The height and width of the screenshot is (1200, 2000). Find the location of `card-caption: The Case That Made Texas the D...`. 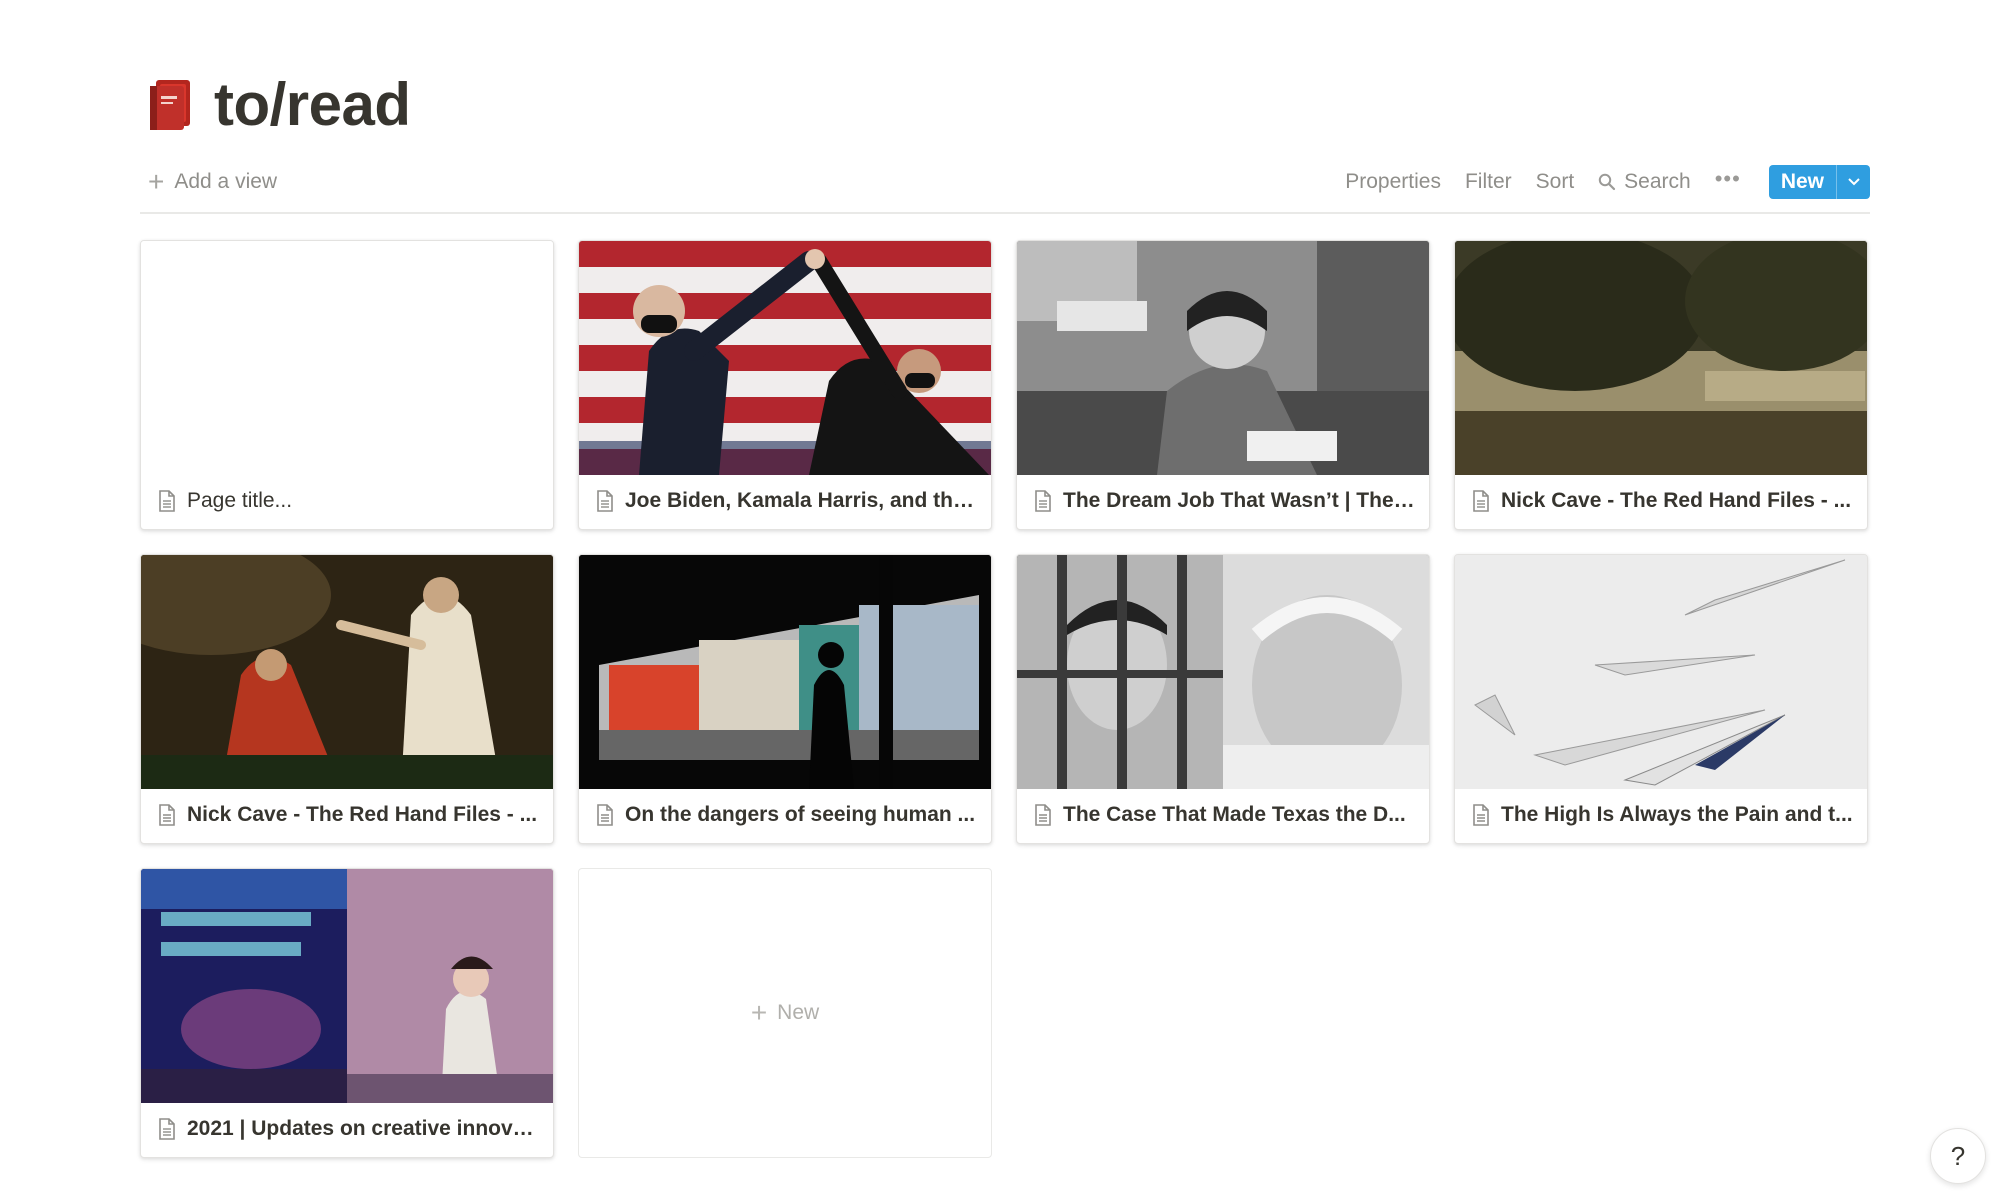

card-caption: The Case That Made Texas the D... is located at coordinates (1223, 815).